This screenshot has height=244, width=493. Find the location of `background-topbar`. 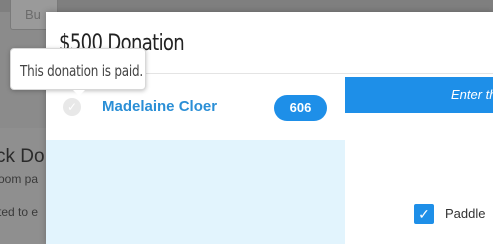

background-topbar is located at coordinates (246, 6).